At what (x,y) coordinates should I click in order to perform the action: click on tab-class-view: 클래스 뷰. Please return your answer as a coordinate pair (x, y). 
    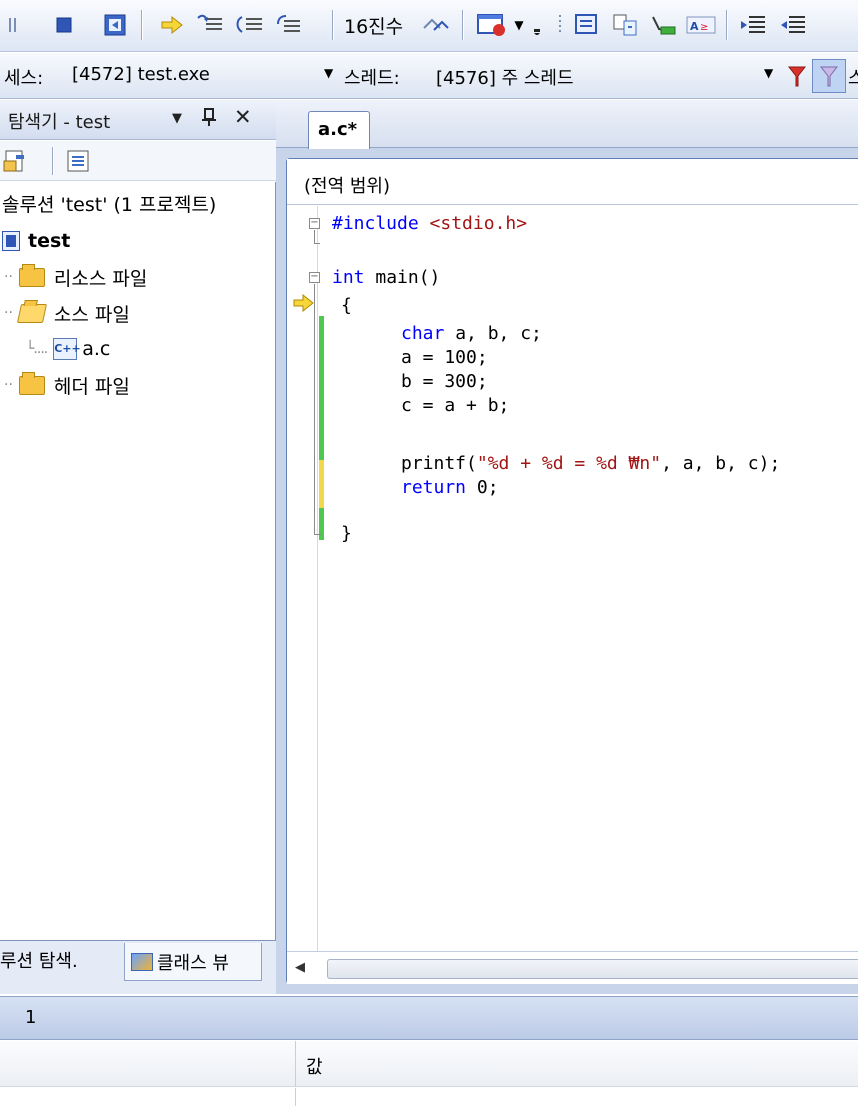
    Looking at the image, I should click on (193, 962).